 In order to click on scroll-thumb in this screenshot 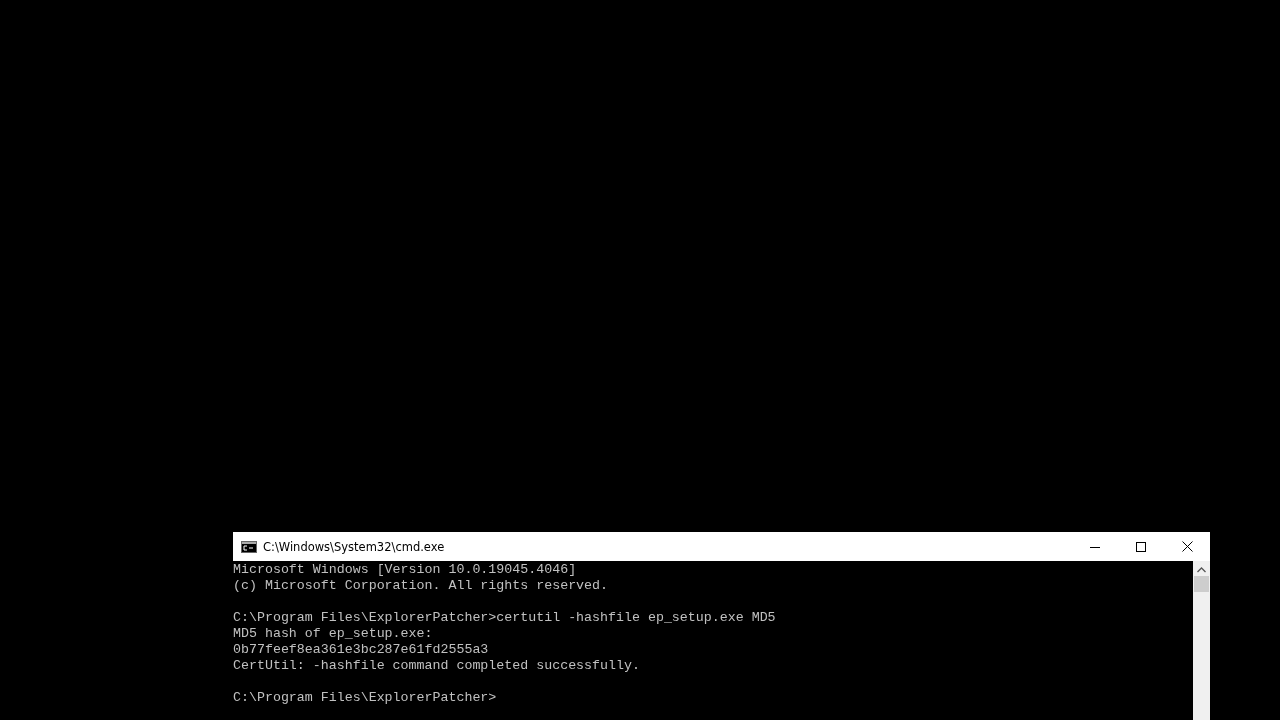, I will do `click(1201, 584)`.